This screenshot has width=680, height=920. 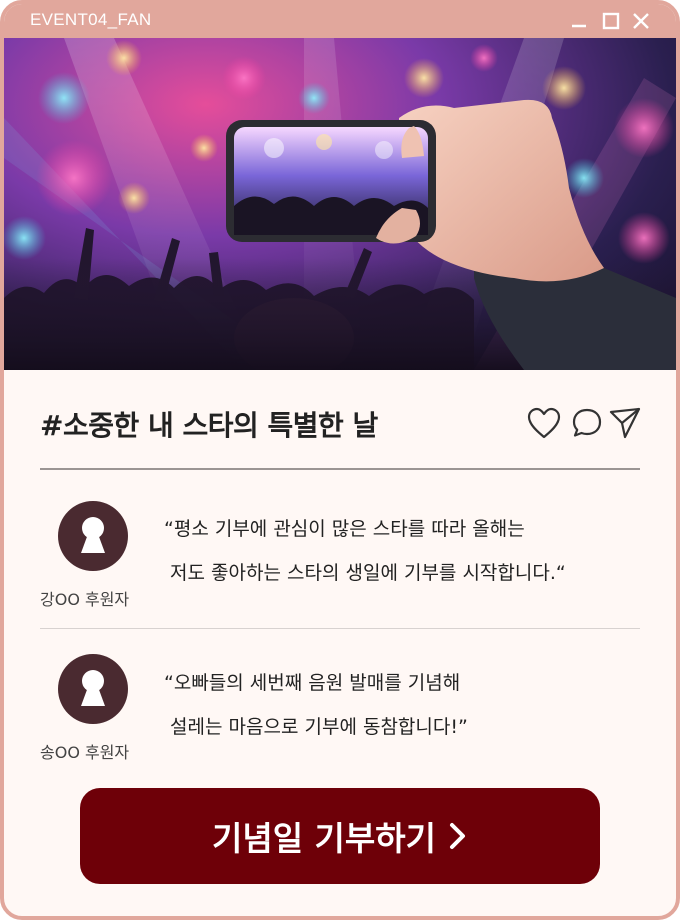 I want to click on heart-icon, so click(x=544, y=423).